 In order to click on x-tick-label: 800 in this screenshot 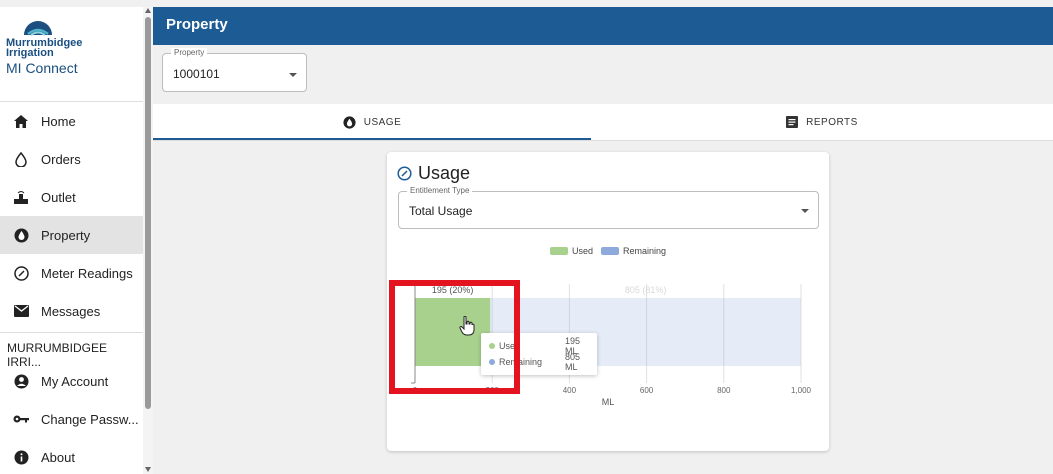, I will do `click(724, 390)`.